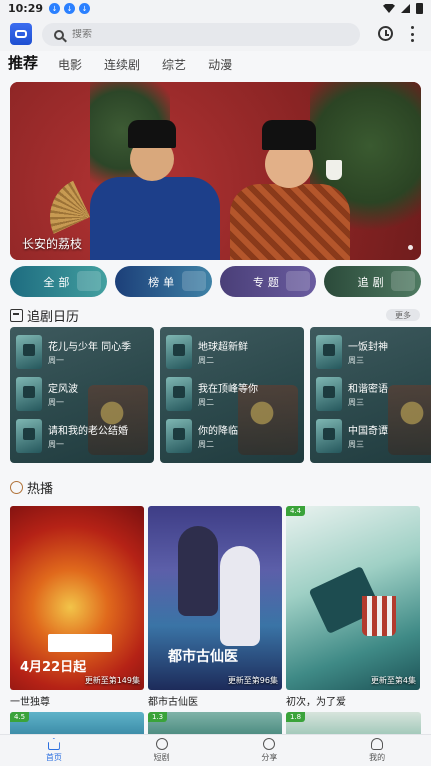 The height and width of the screenshot is (766, 431). I want to click on score-badge: 4.5, so click(20, 717).